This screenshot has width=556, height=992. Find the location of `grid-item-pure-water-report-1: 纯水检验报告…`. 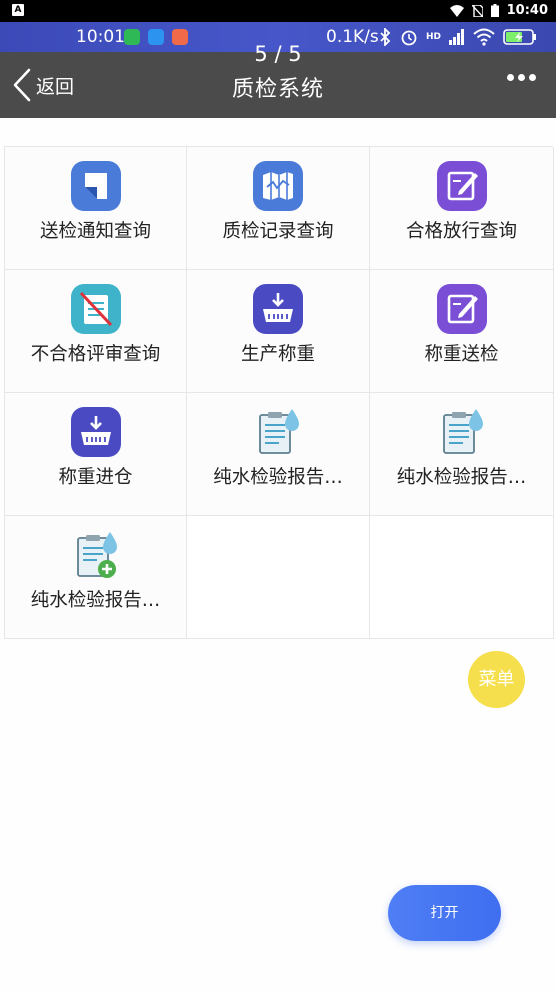

grid-item-pure-water-report-1: 纯水检验报告… is located at coordinates (278, 454).